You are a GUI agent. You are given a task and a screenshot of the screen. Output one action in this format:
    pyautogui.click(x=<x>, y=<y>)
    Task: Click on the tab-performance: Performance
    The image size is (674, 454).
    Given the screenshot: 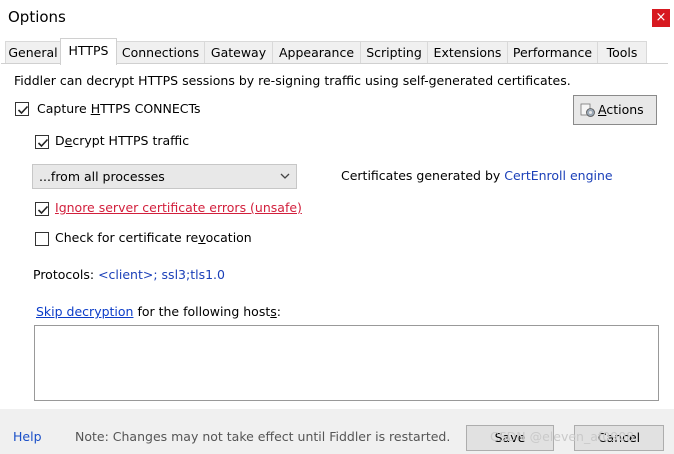 What is the action you would take?
    pyautogui.click(x=552, y=52)
    